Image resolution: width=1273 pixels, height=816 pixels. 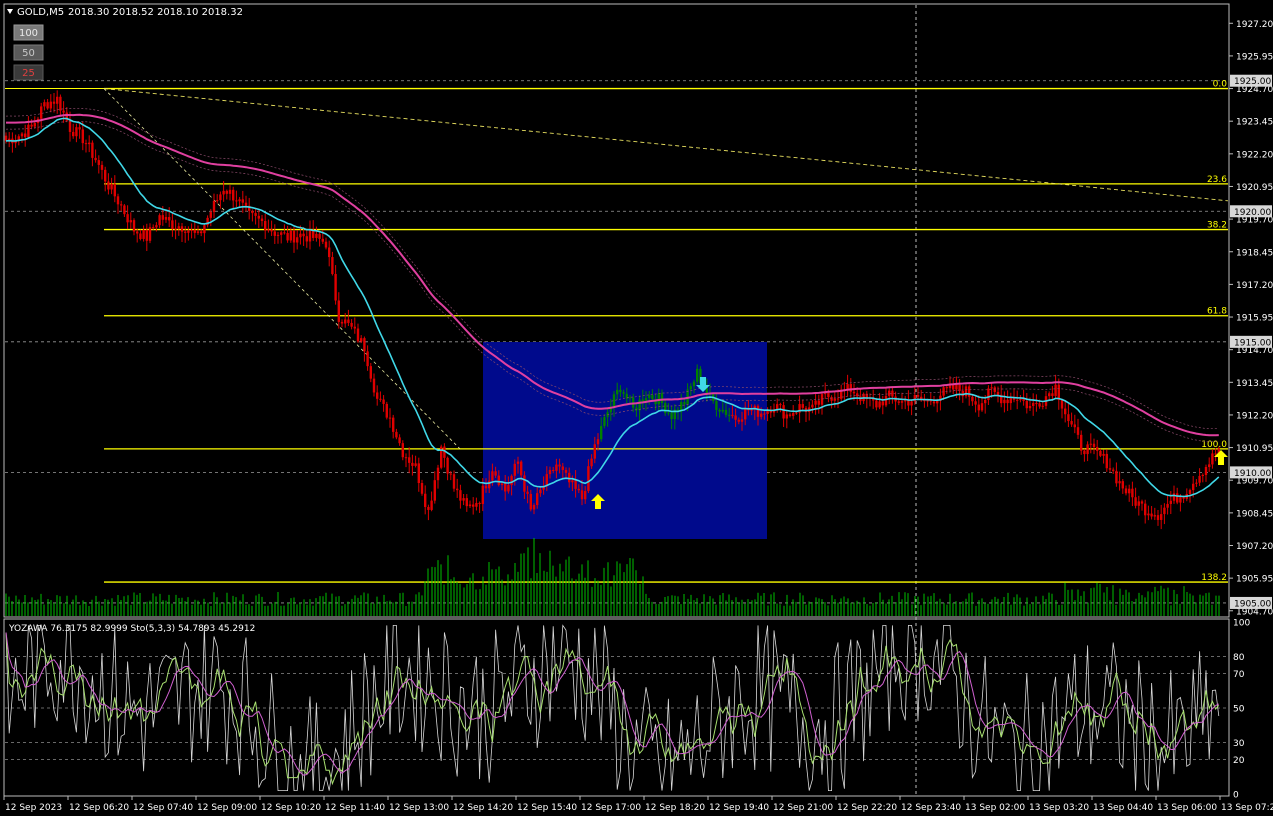 I want to click on zoom-button-50: 50, so click(x=28, y=52).